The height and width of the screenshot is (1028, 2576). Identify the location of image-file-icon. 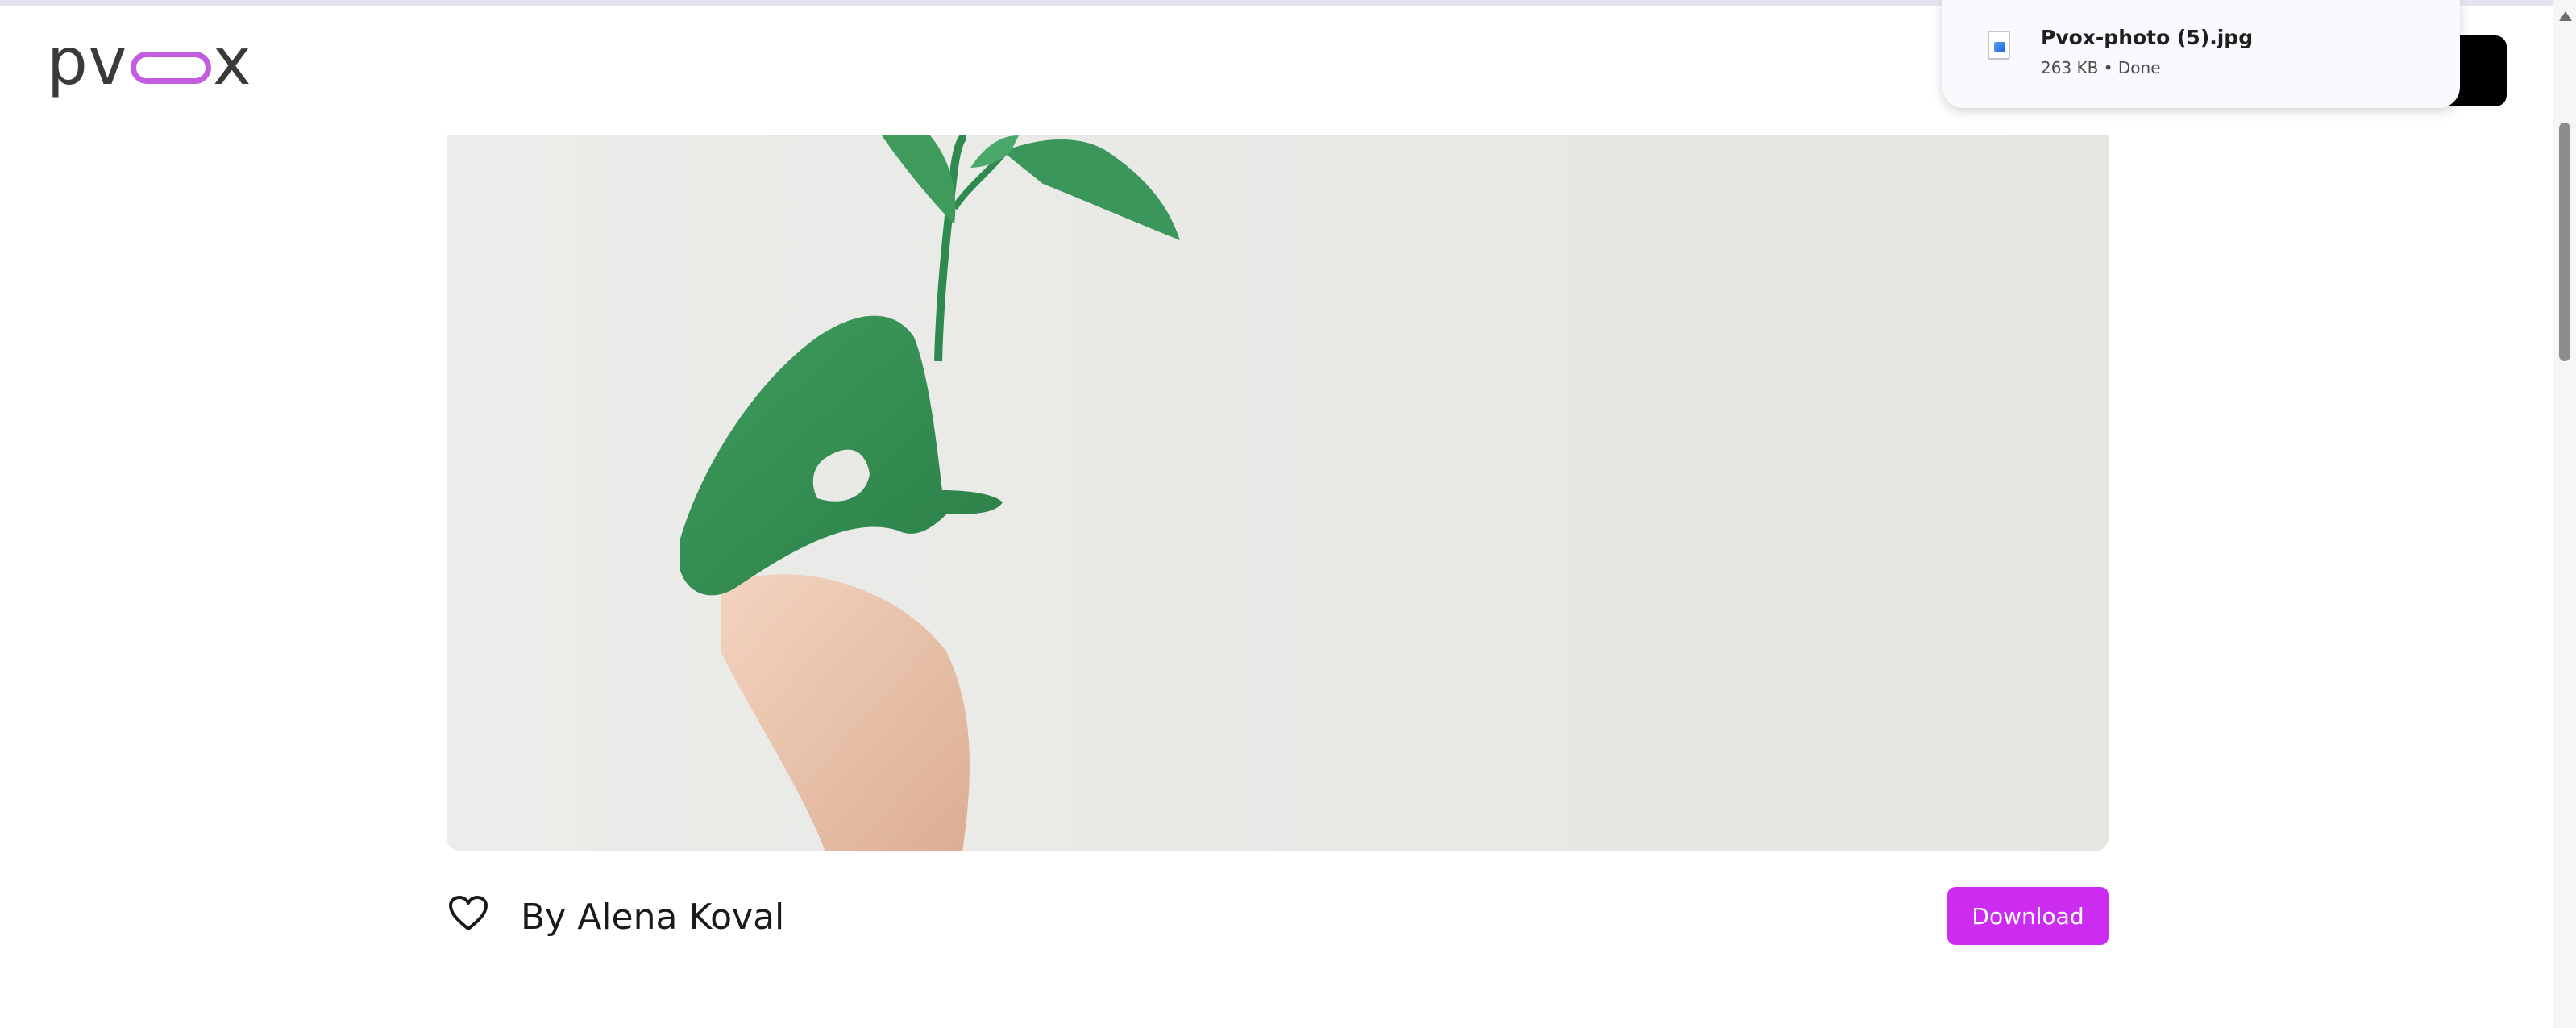
(1999, 45).